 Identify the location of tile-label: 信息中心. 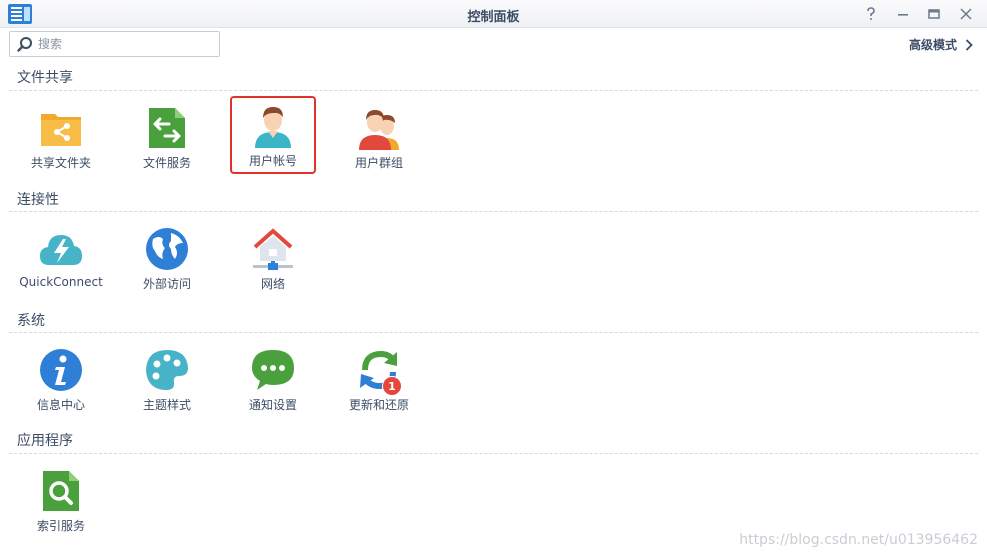
(60, 405).